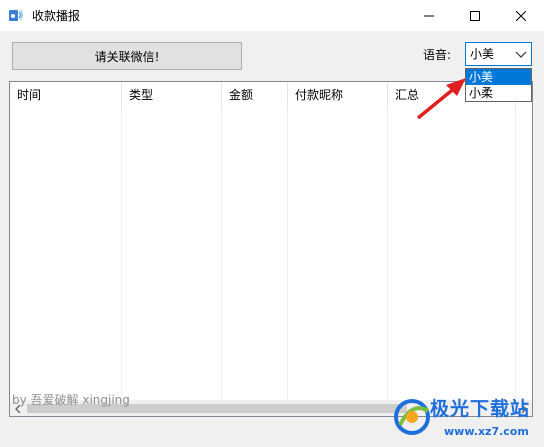 The image size is (544, 447). I want to click on link-wechat-button: 请关联微信!, so click(127, 56).